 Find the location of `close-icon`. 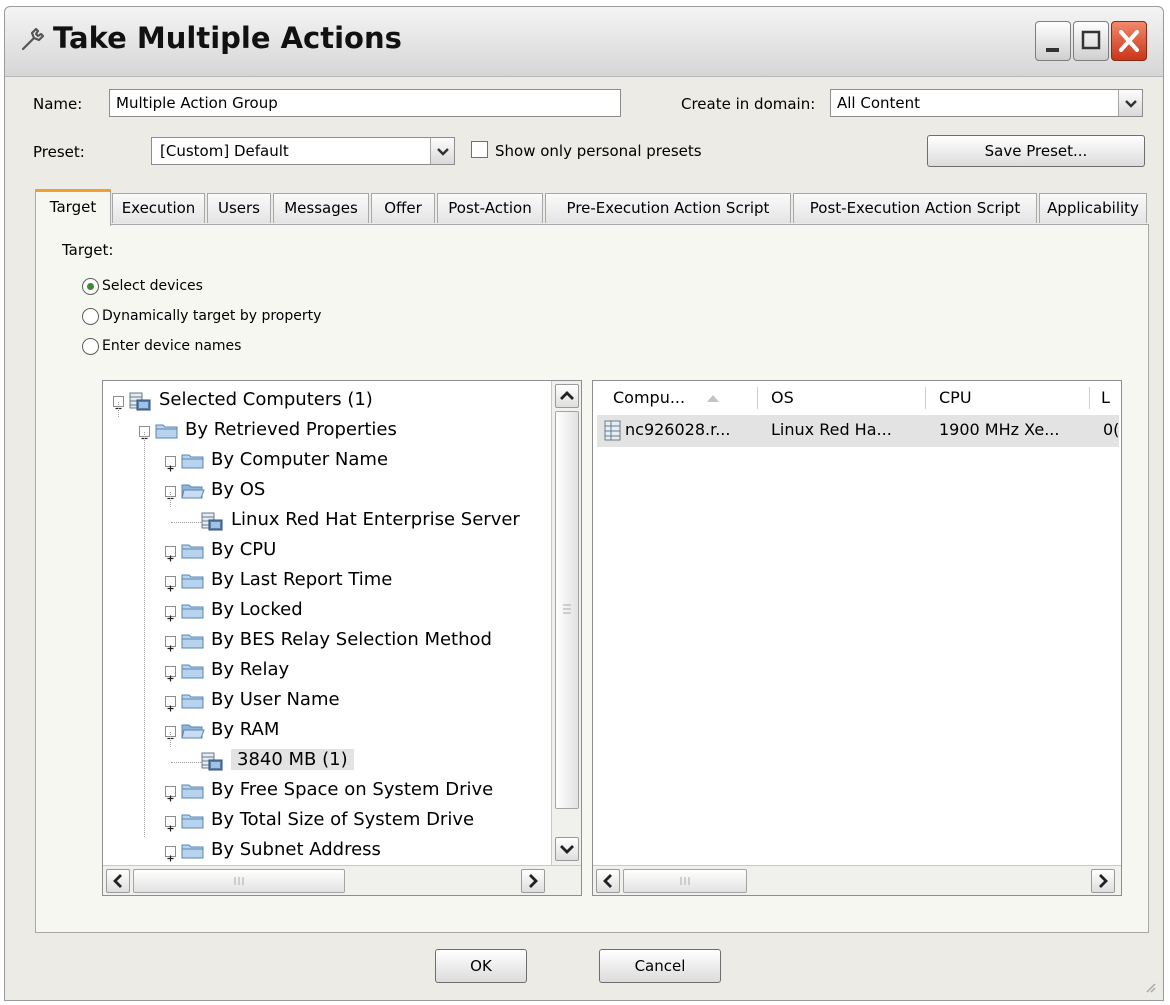

close-icon is located at coordinates (1129, 41).